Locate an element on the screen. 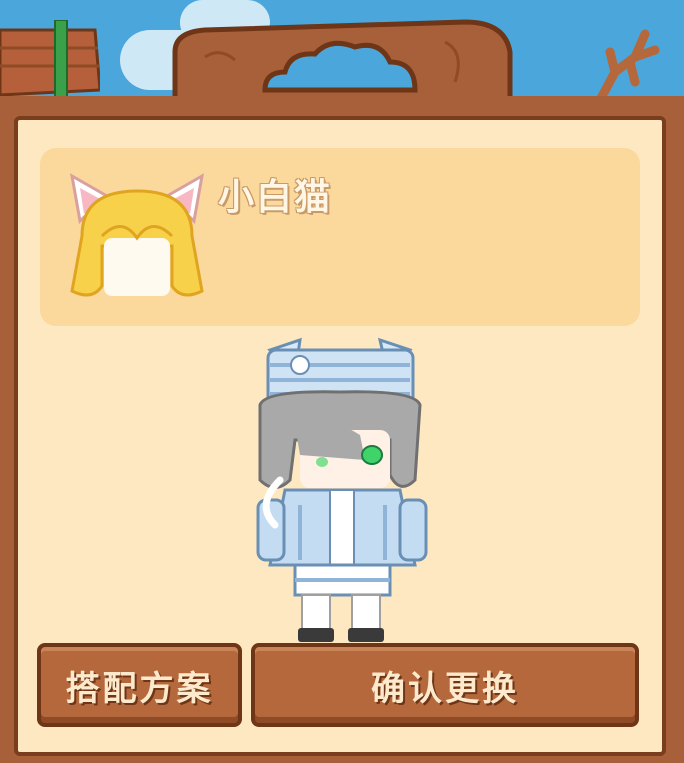 The width and height of the screenshot is (684, 763). cat-ear-hair-icon is located at coordinates (137, 235).